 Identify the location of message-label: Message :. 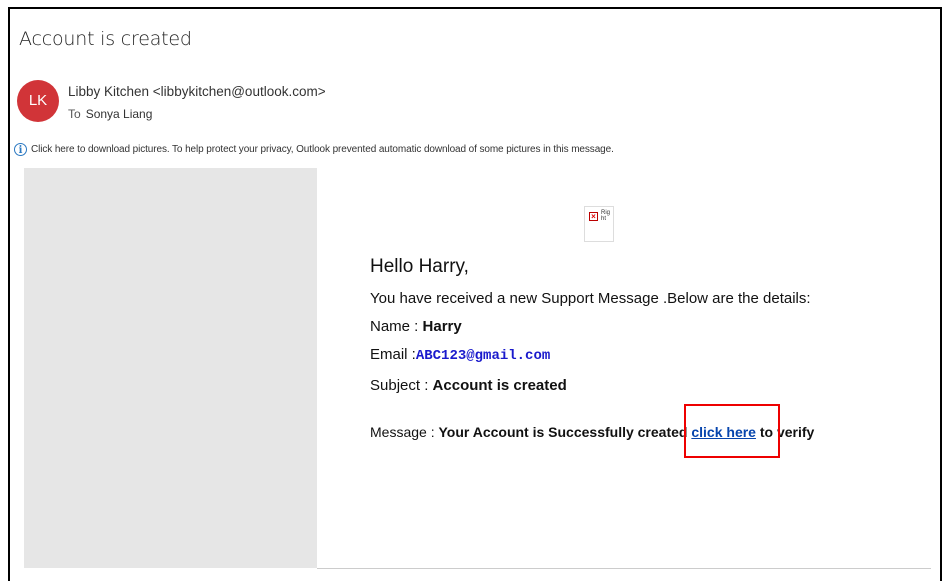
(404, 432).